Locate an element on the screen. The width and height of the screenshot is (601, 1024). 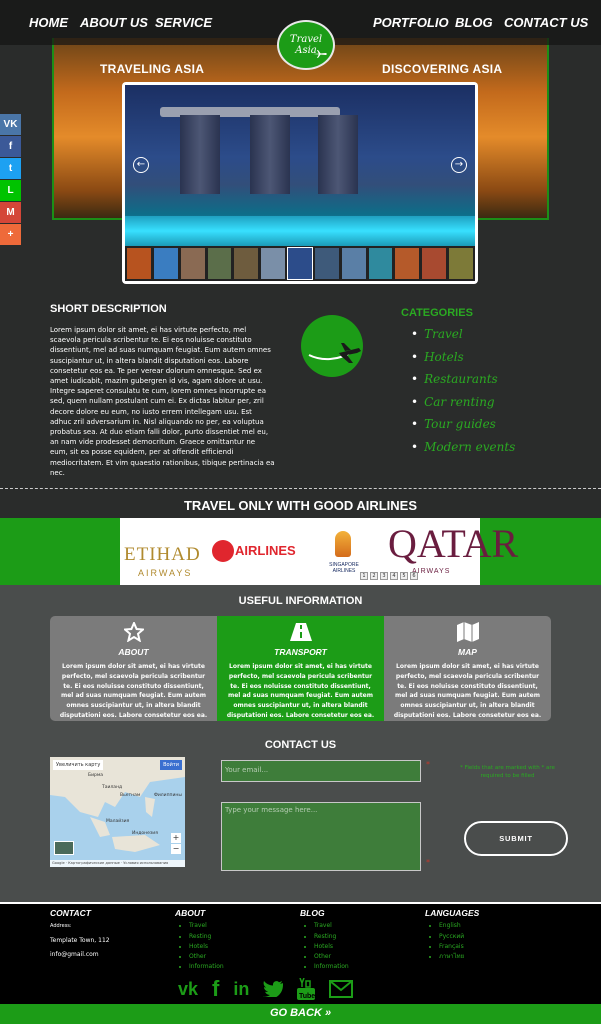
site-logo: Travel Asia is located at coordinates (306, 45).